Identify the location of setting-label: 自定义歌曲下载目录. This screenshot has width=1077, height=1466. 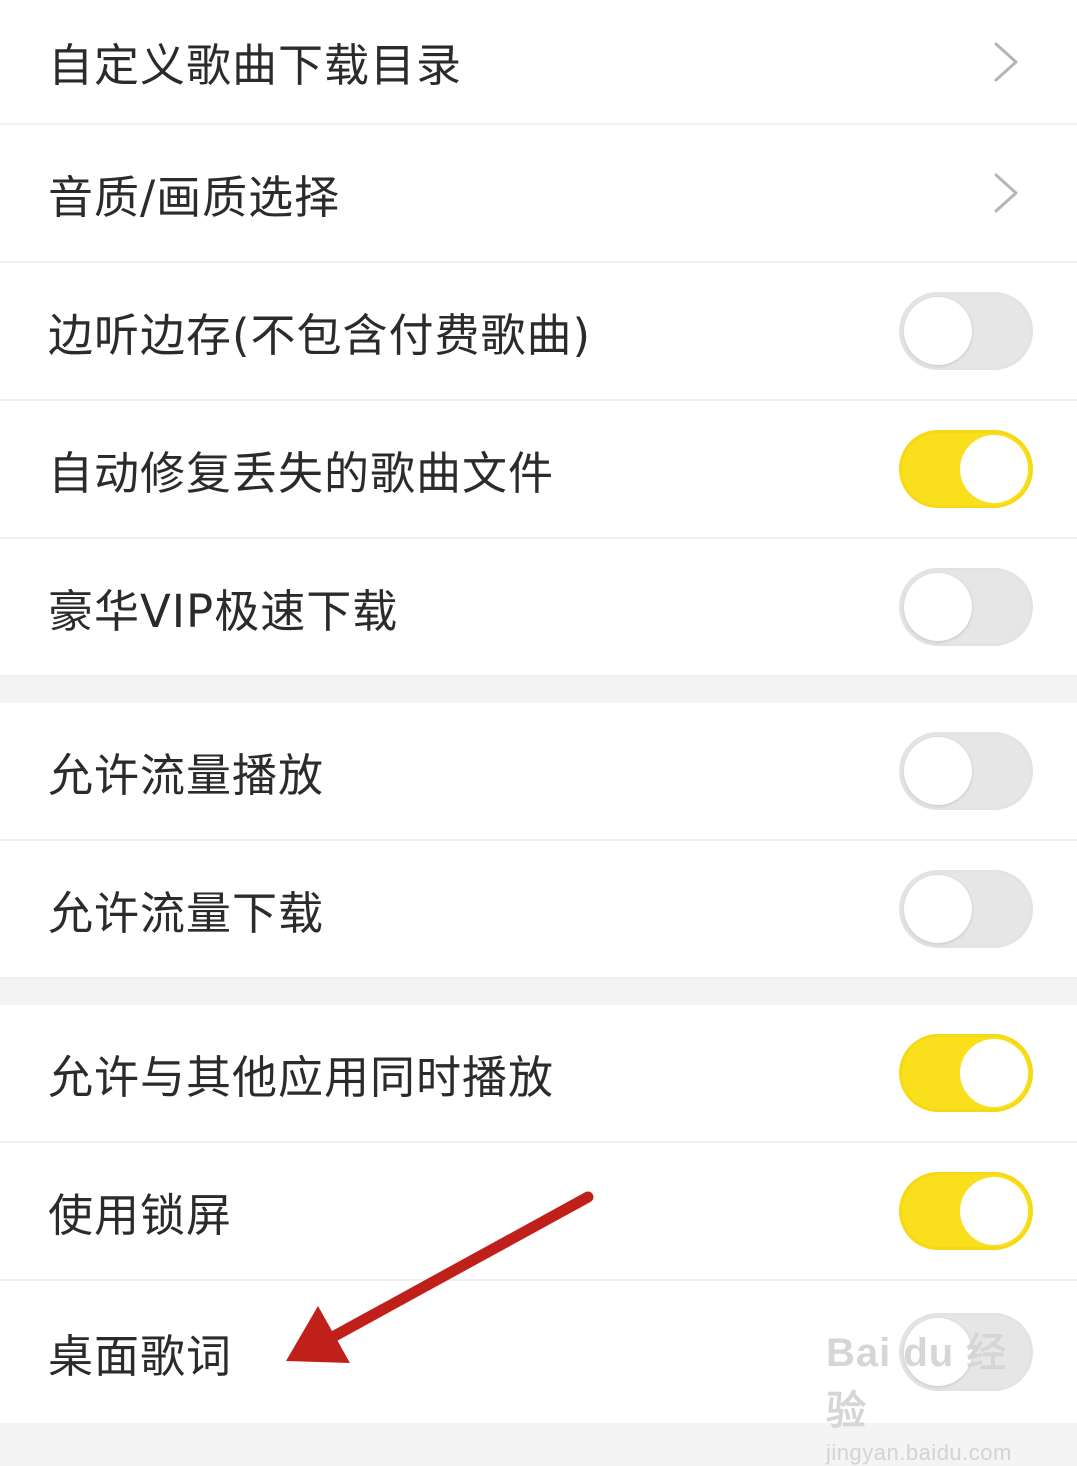
(255, 65).